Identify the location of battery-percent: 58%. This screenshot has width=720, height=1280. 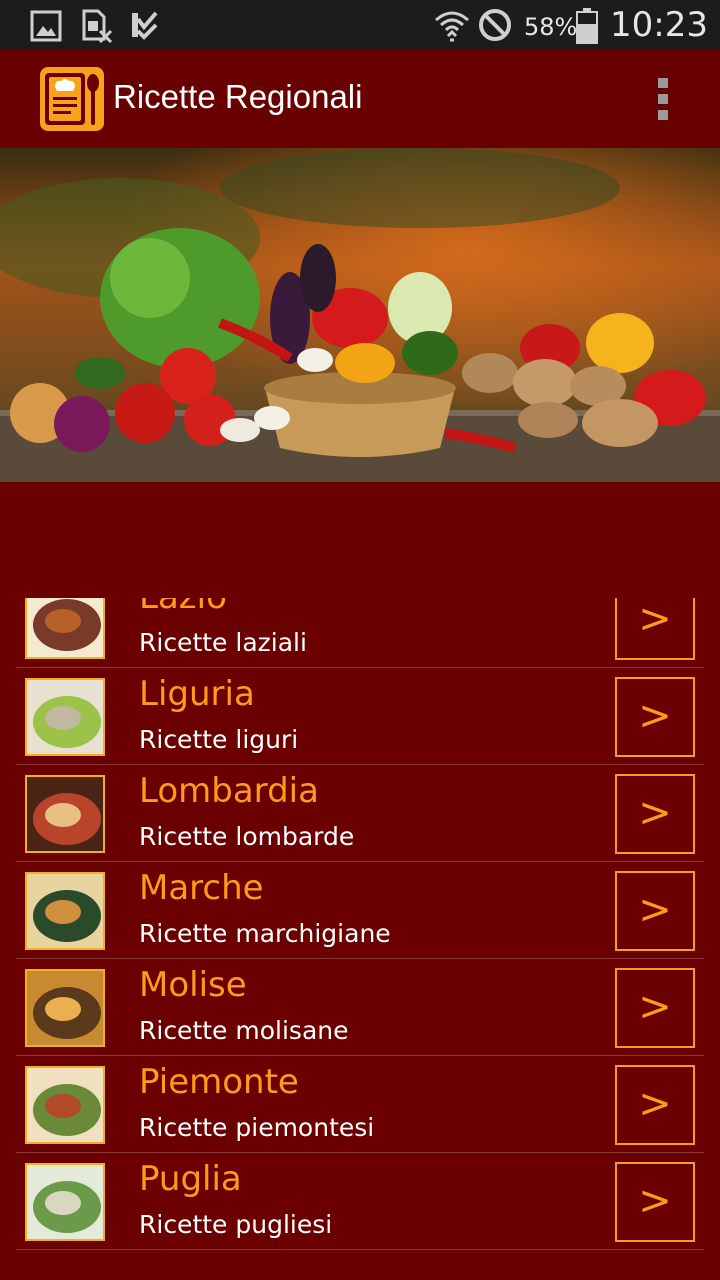
(551, 27).